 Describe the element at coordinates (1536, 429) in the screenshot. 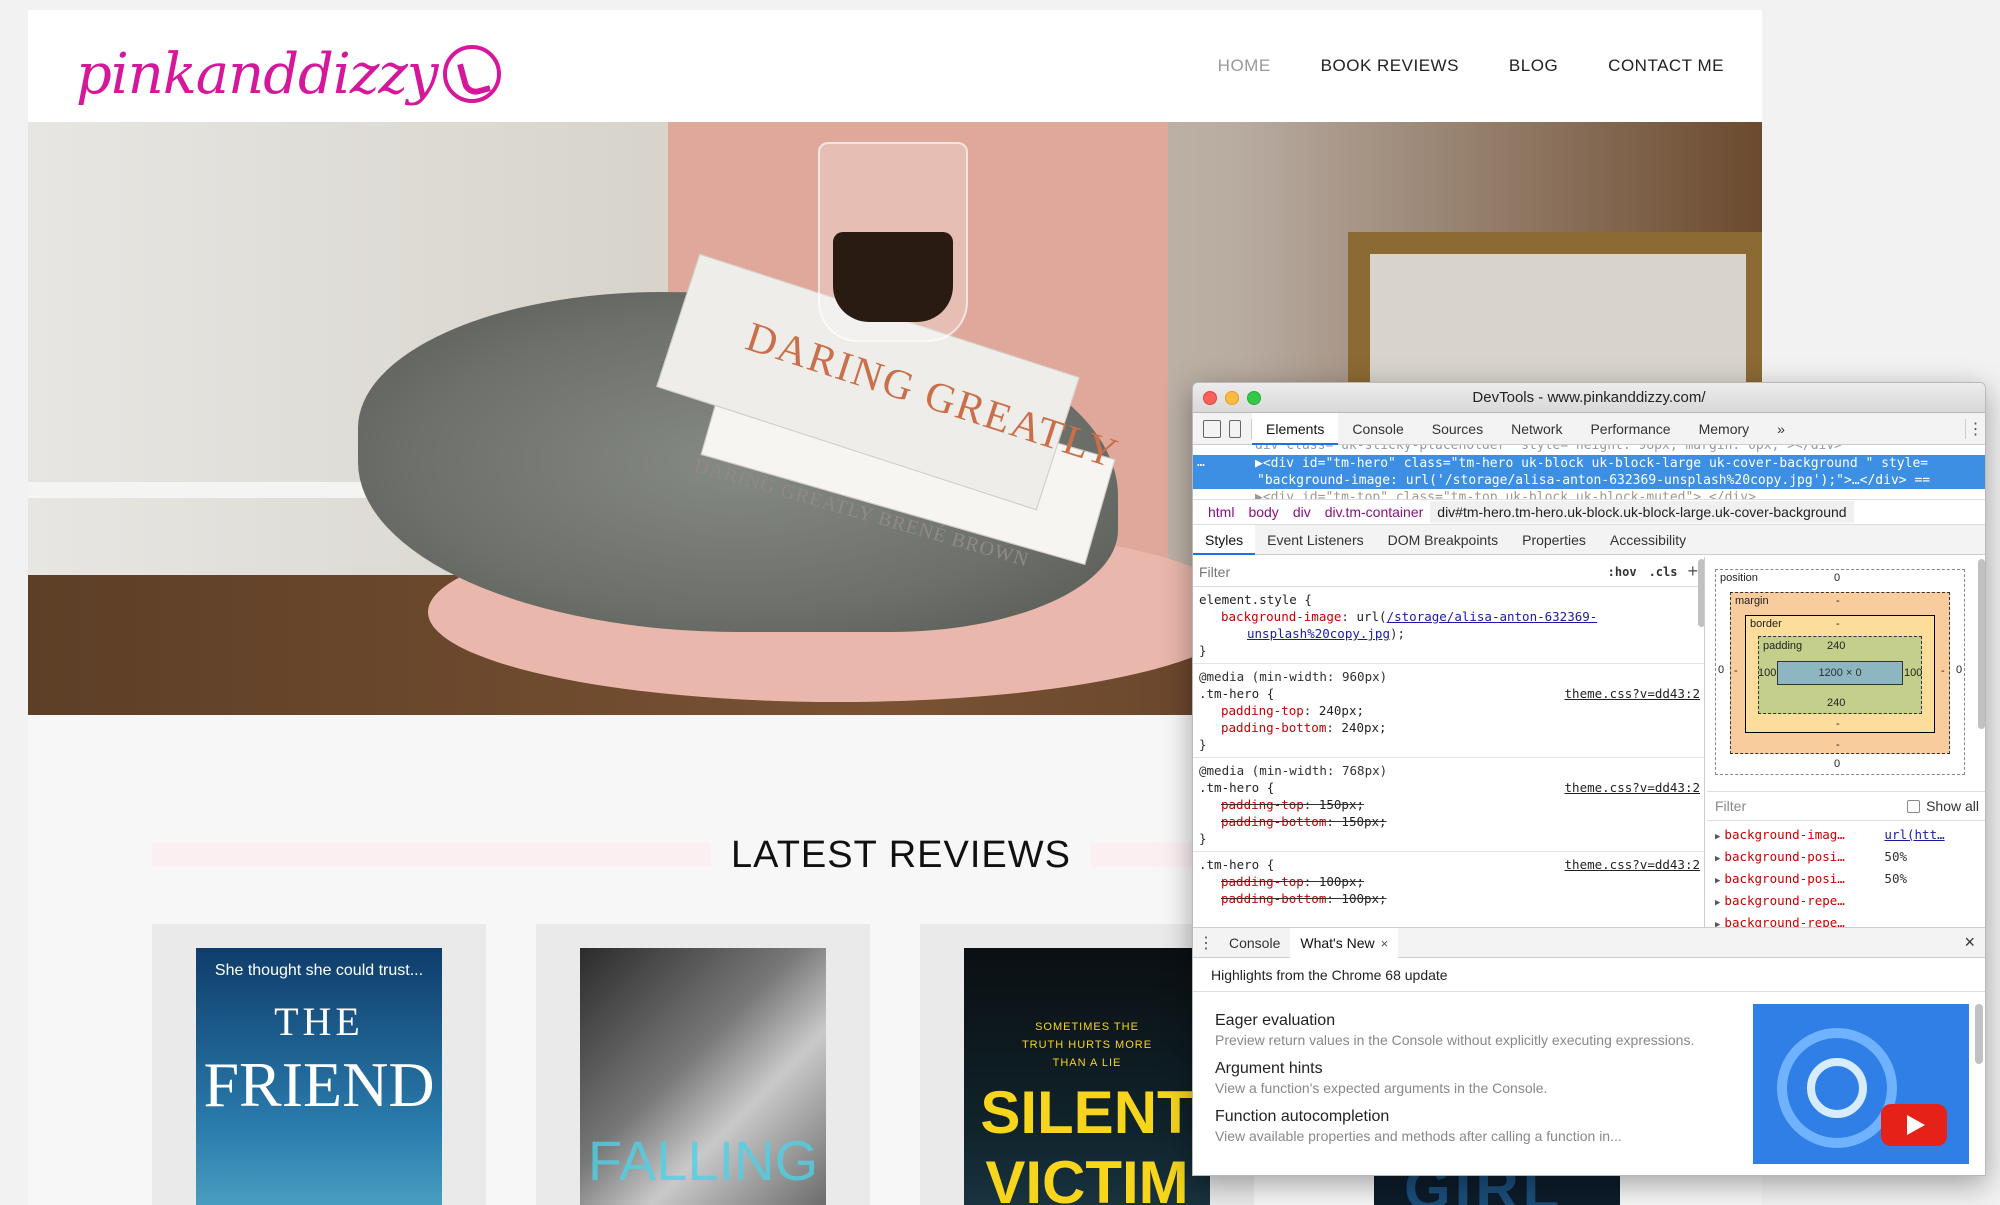

I see `tab-network: Network` at that location.